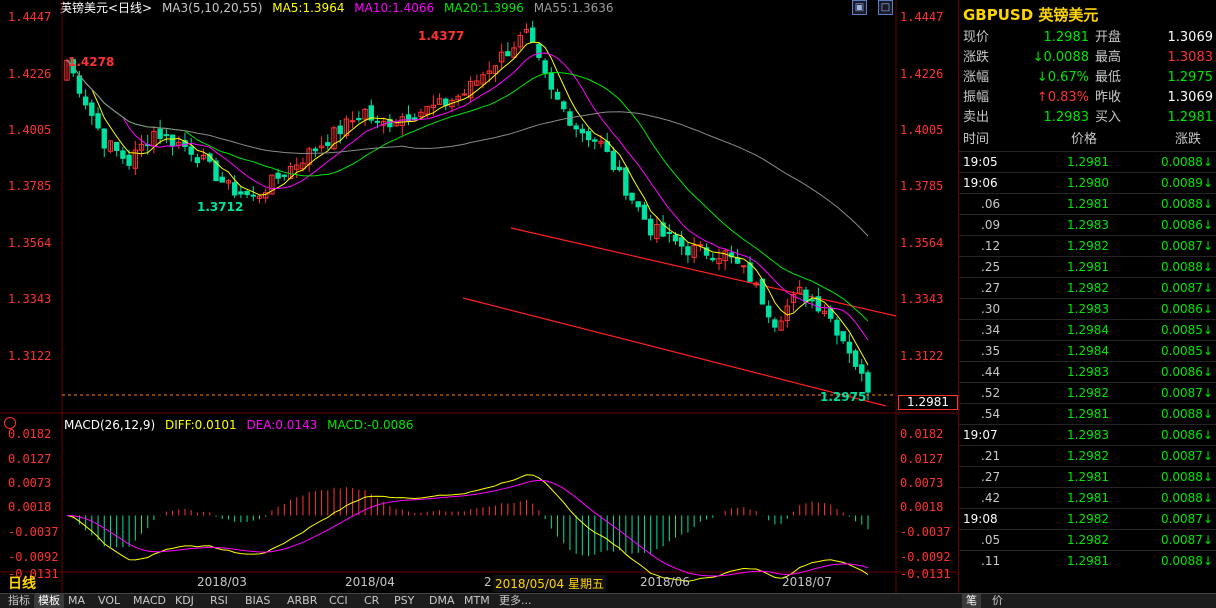 The width and height of the screenshot is (1216, 608). Describe the element at coordinates (843, 397) in the screenshot. I see `low-annotation: 1.2975` at that location.